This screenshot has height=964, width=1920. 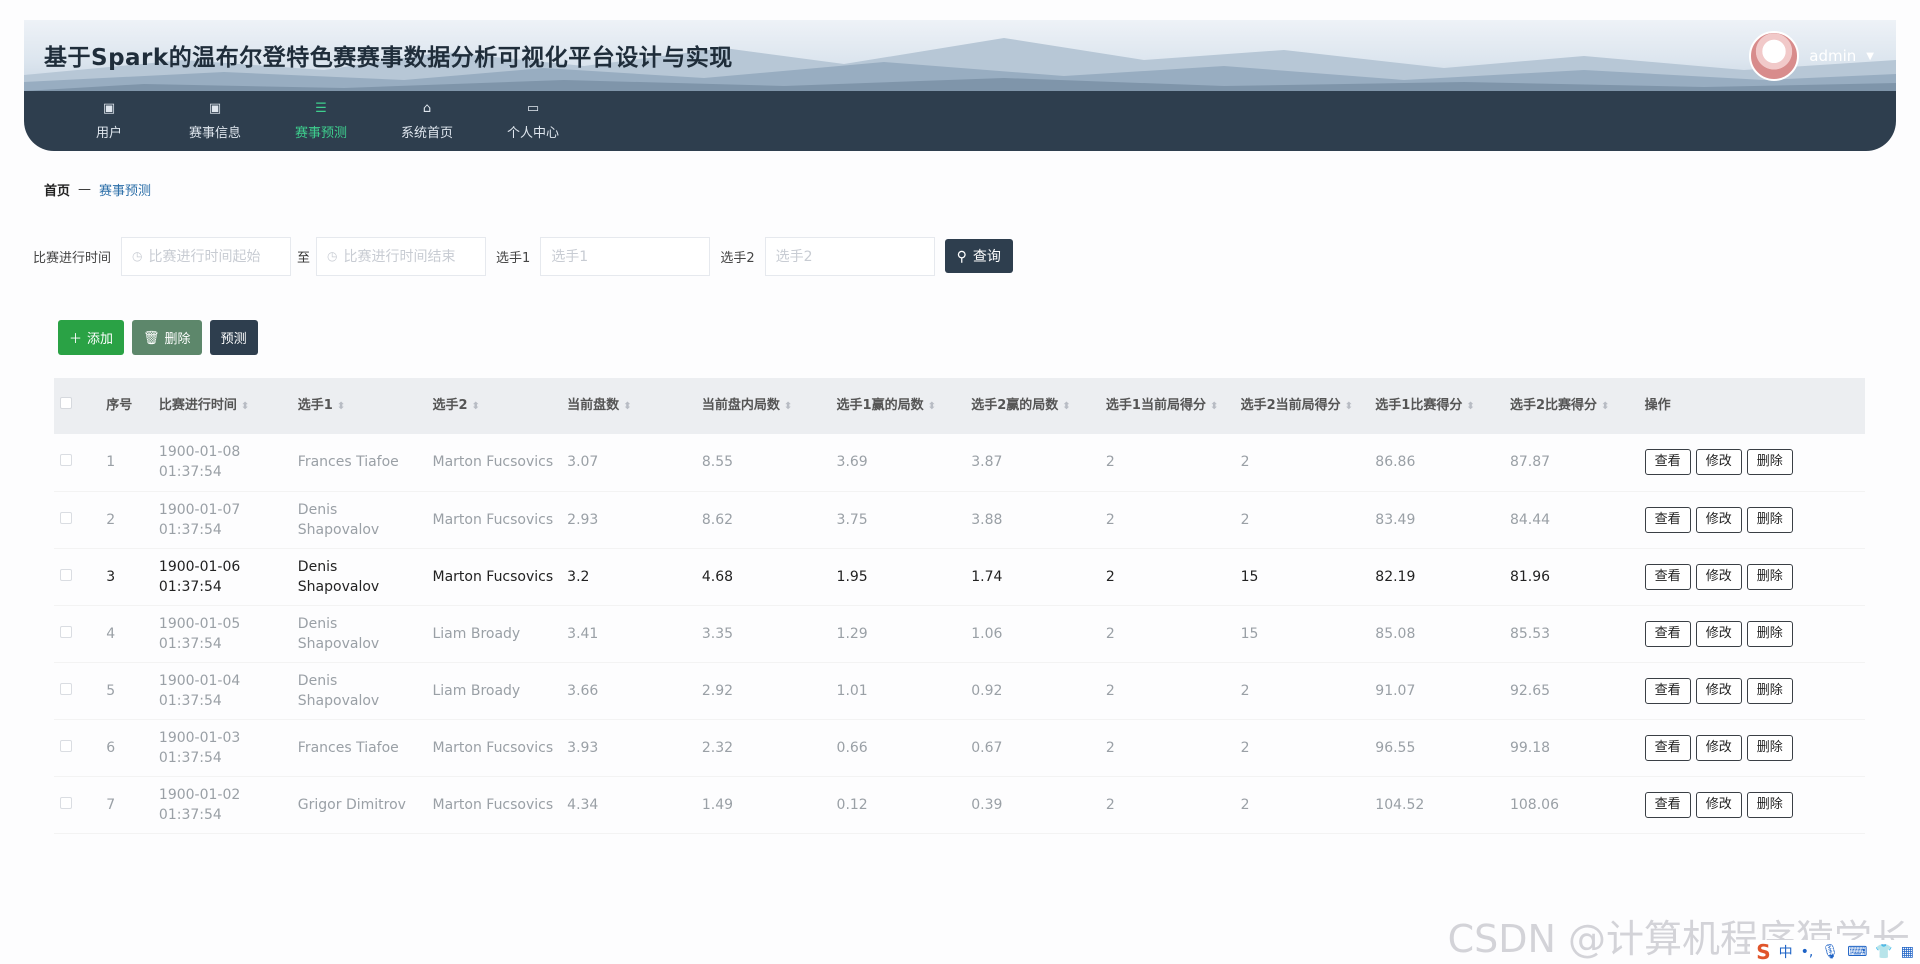 What do you see at coordinates (359, 406) in the screenshot?
I see `col-header: 选手1 ⬍` at bounding box center [359, 406].